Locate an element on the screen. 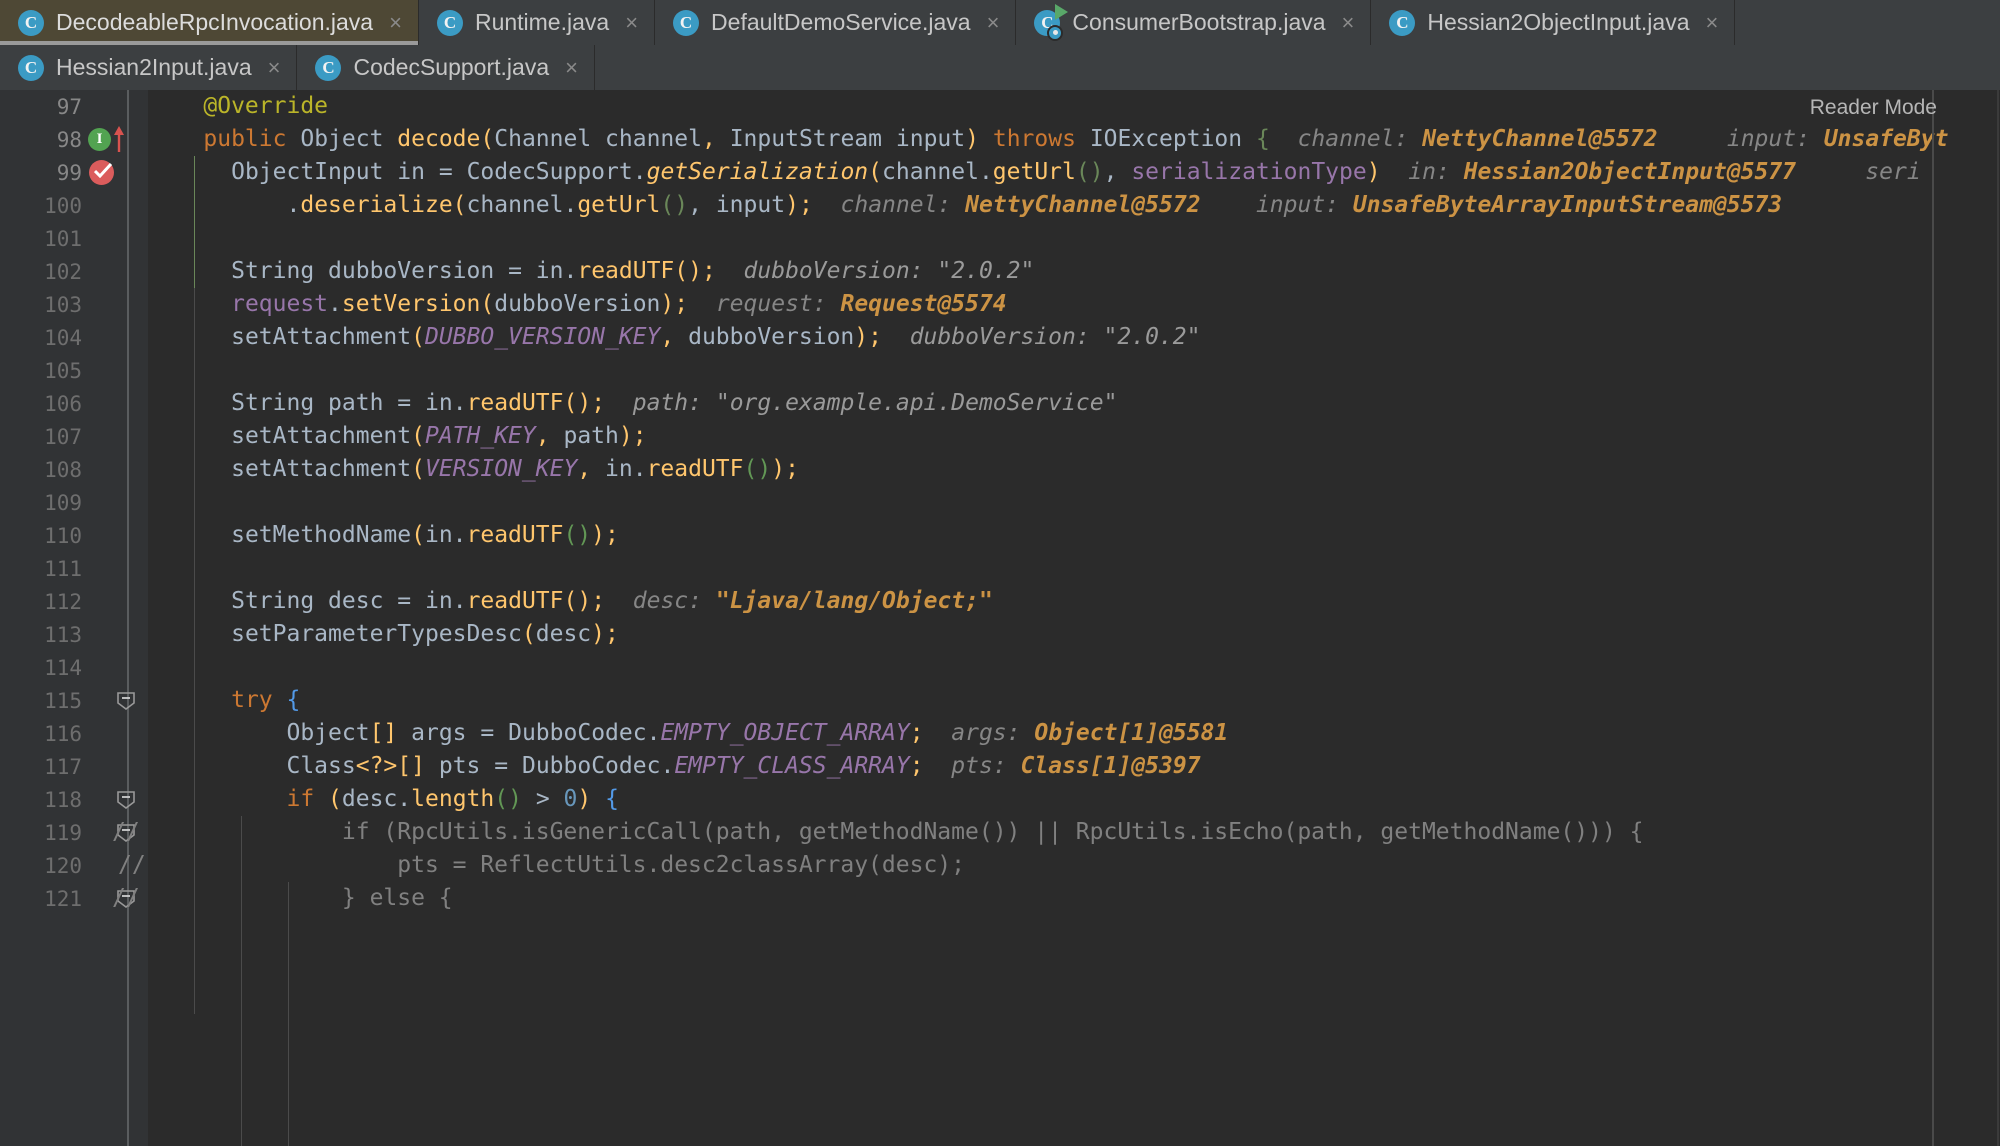 This screenshot has width=2000, height=1146. tab-label: DecodeableRpcInvocation.java is located at coordinates (215, 22).